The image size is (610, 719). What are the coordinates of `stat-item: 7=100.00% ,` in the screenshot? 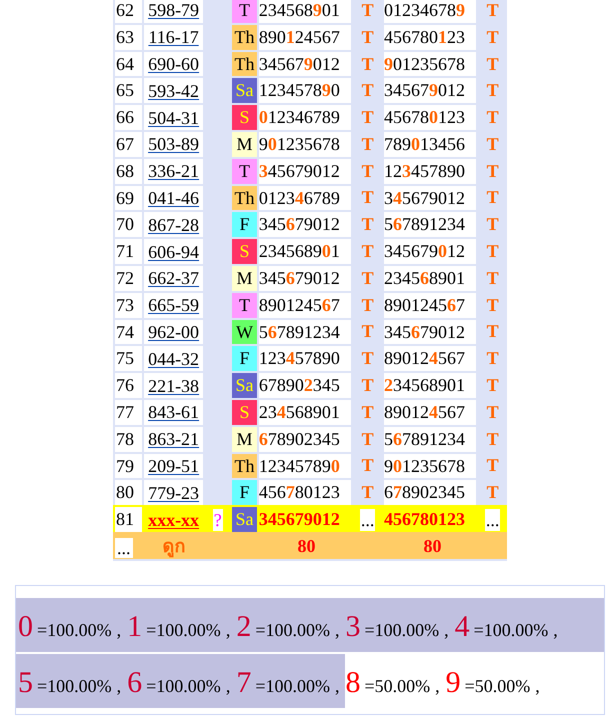 It's located at (291, 681).